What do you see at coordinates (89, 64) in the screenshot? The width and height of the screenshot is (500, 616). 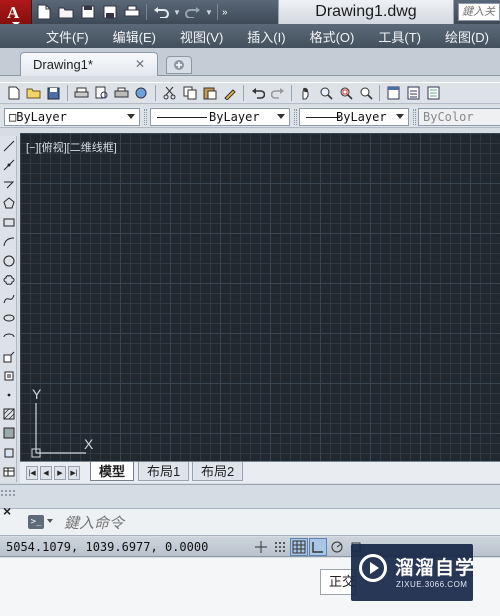 I see `tab-drawing1: Drawing1* ✕` at bounding box center [89, 64].